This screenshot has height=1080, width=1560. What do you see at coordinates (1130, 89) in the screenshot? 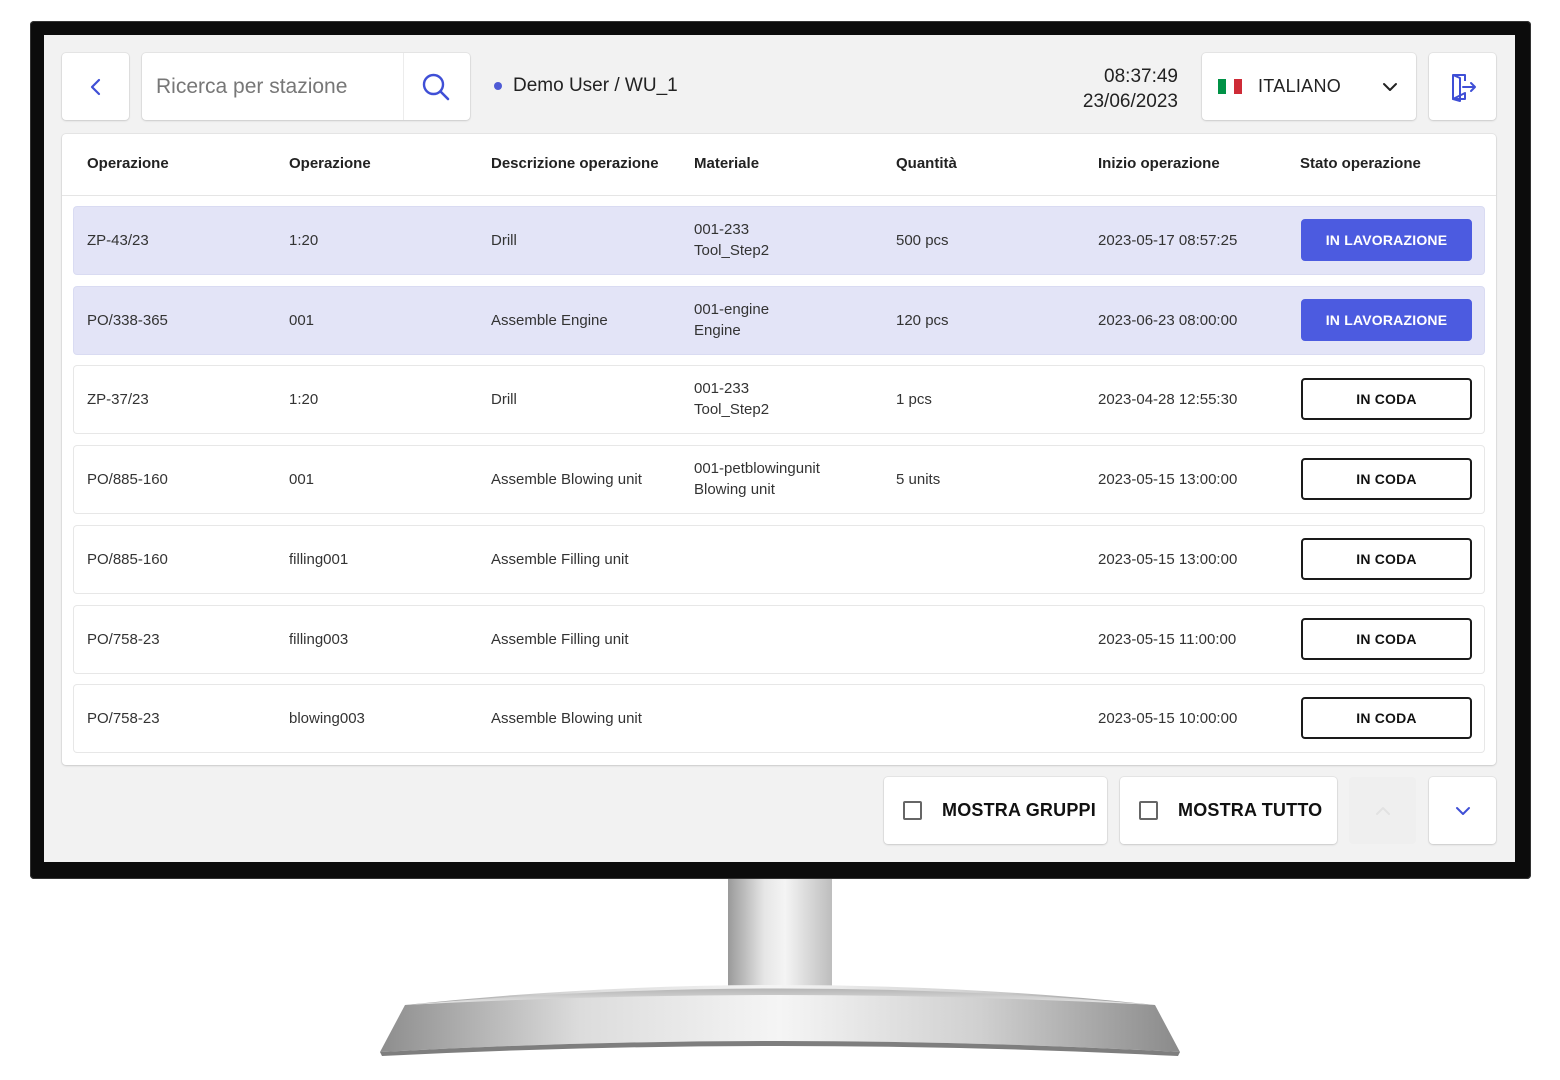
I see `clock: 08:37:49 23/06/2023` at bounding box center [1130, 89].